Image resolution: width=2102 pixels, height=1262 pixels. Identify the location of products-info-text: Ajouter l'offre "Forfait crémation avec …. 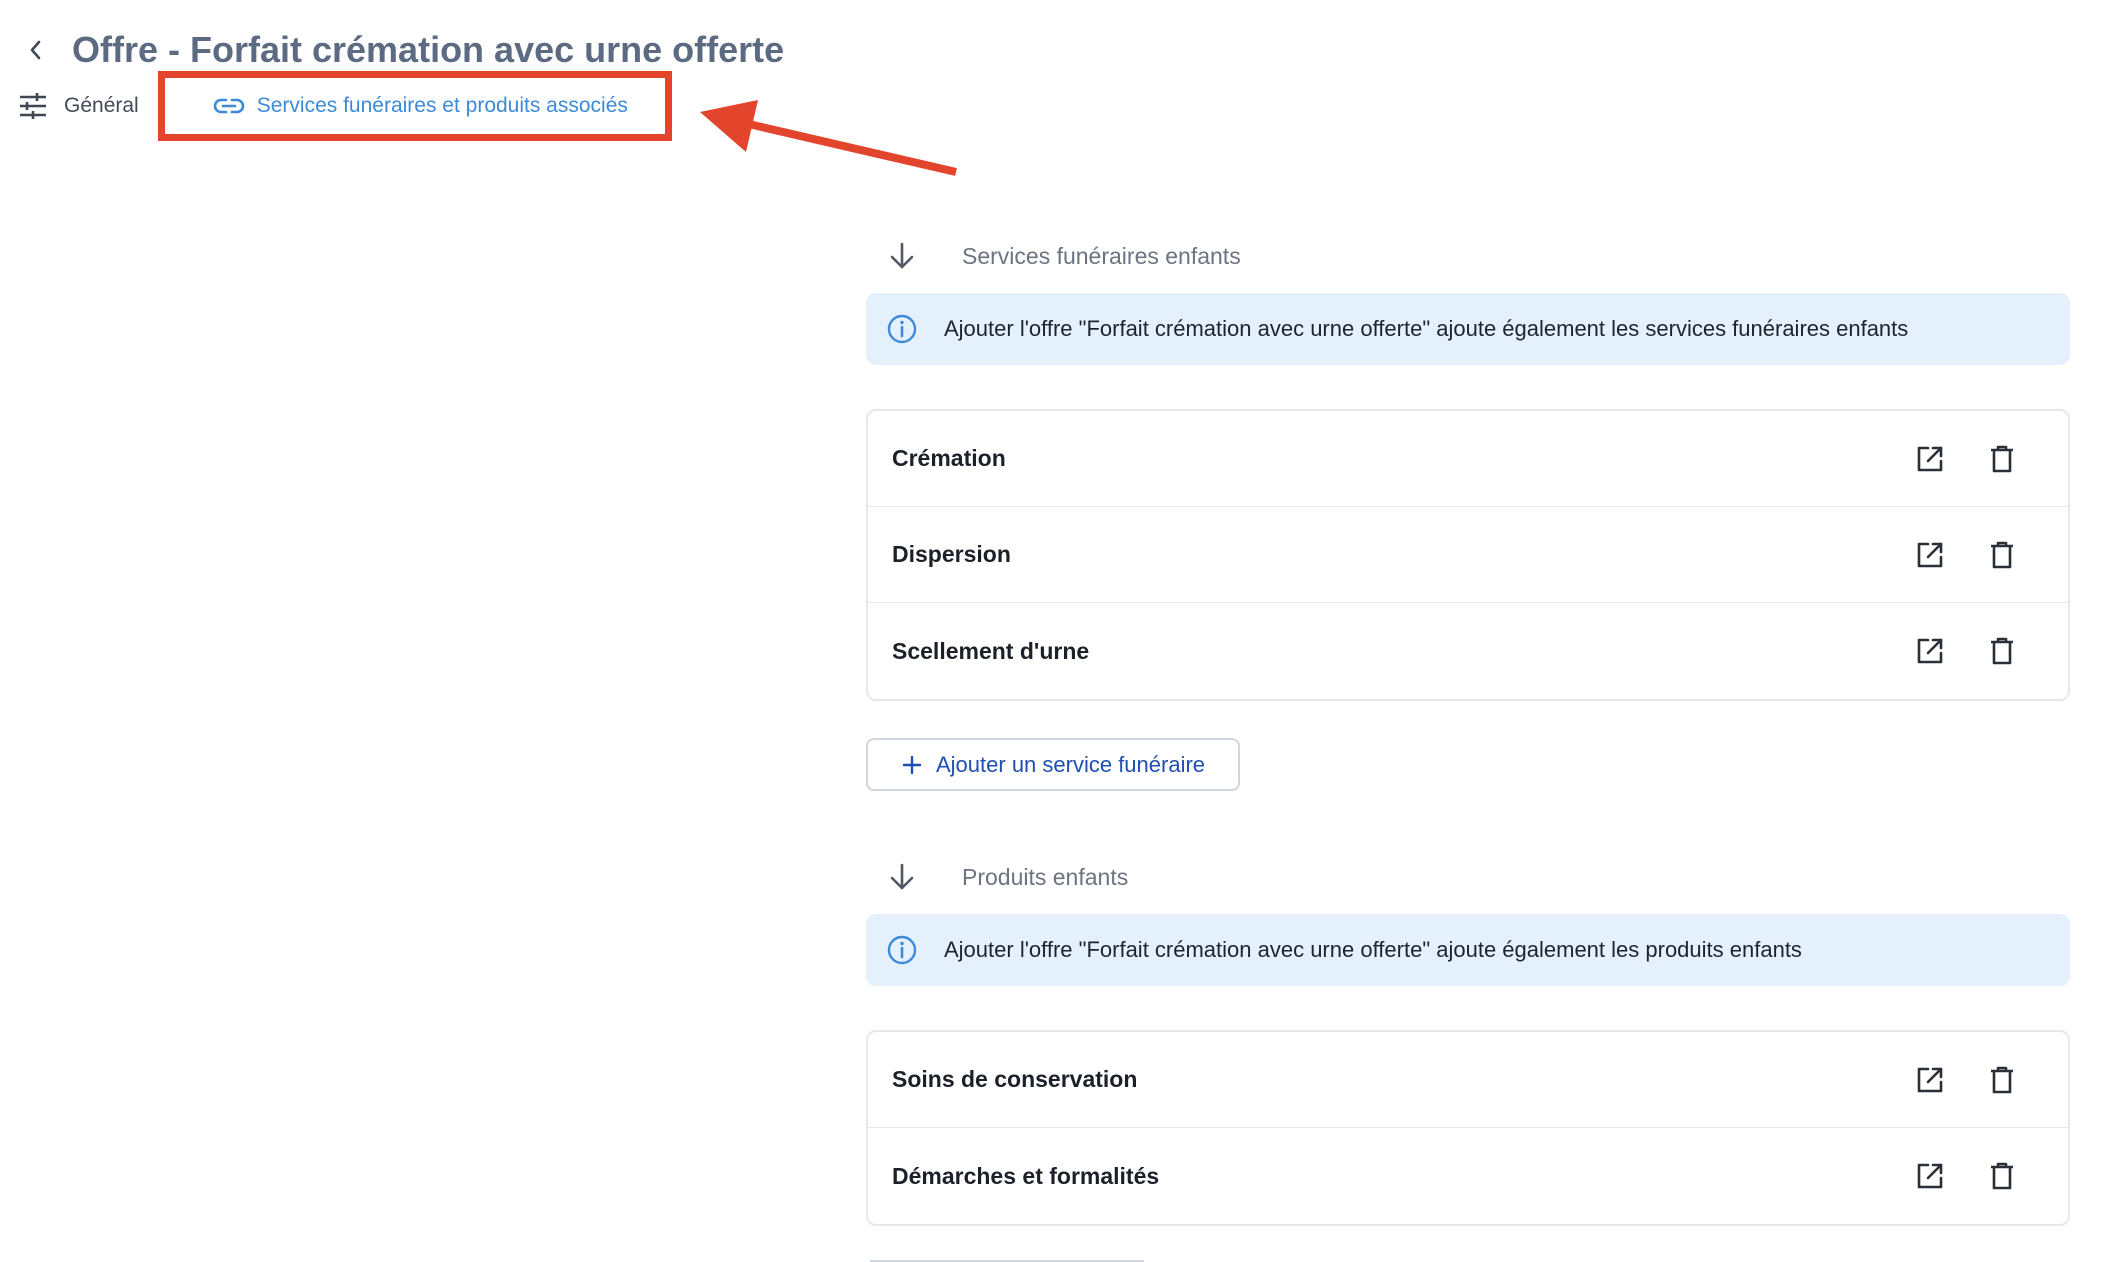
(1373, 949).